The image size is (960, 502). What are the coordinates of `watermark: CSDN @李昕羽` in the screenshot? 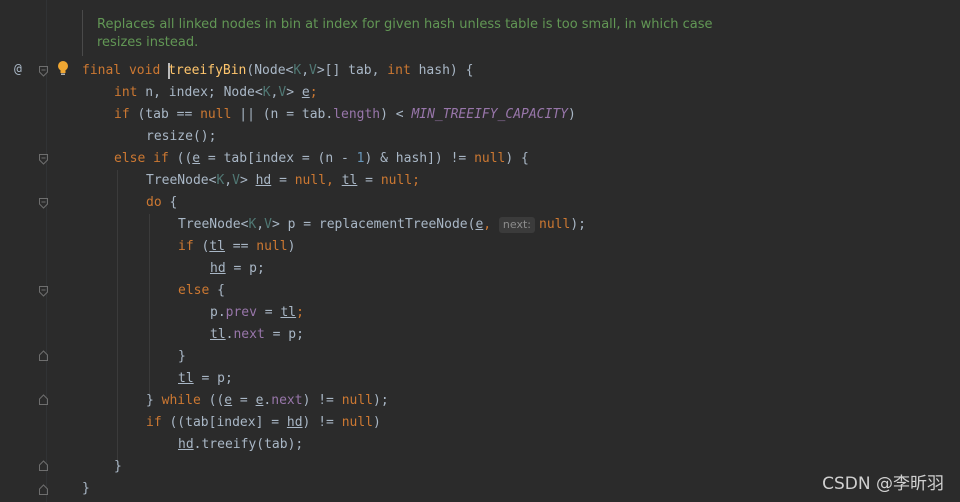 It's located at (883, 484).